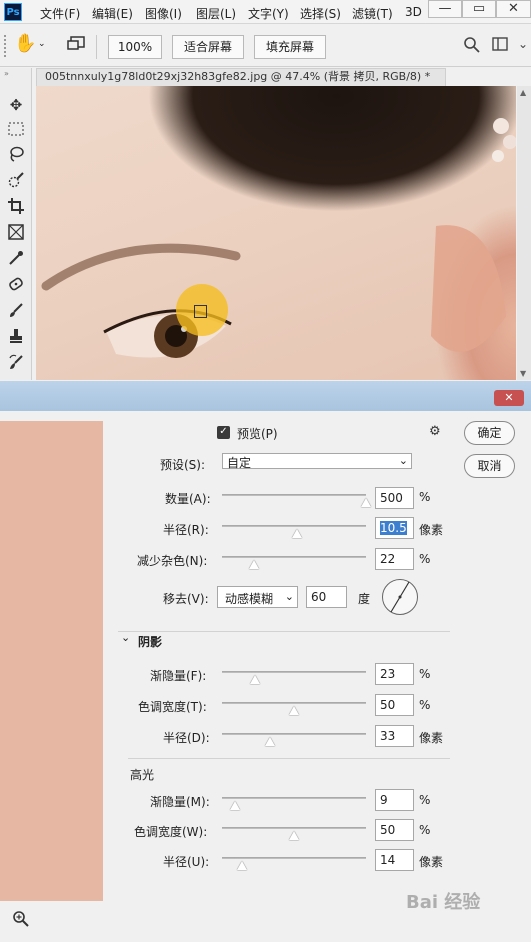 The height and width of the screenshot is (942, 531). What do you see at coordinates (216, 13) in the screenshot?
I see `menu-layer: 图层(L)` at bounding box center [216, 13].